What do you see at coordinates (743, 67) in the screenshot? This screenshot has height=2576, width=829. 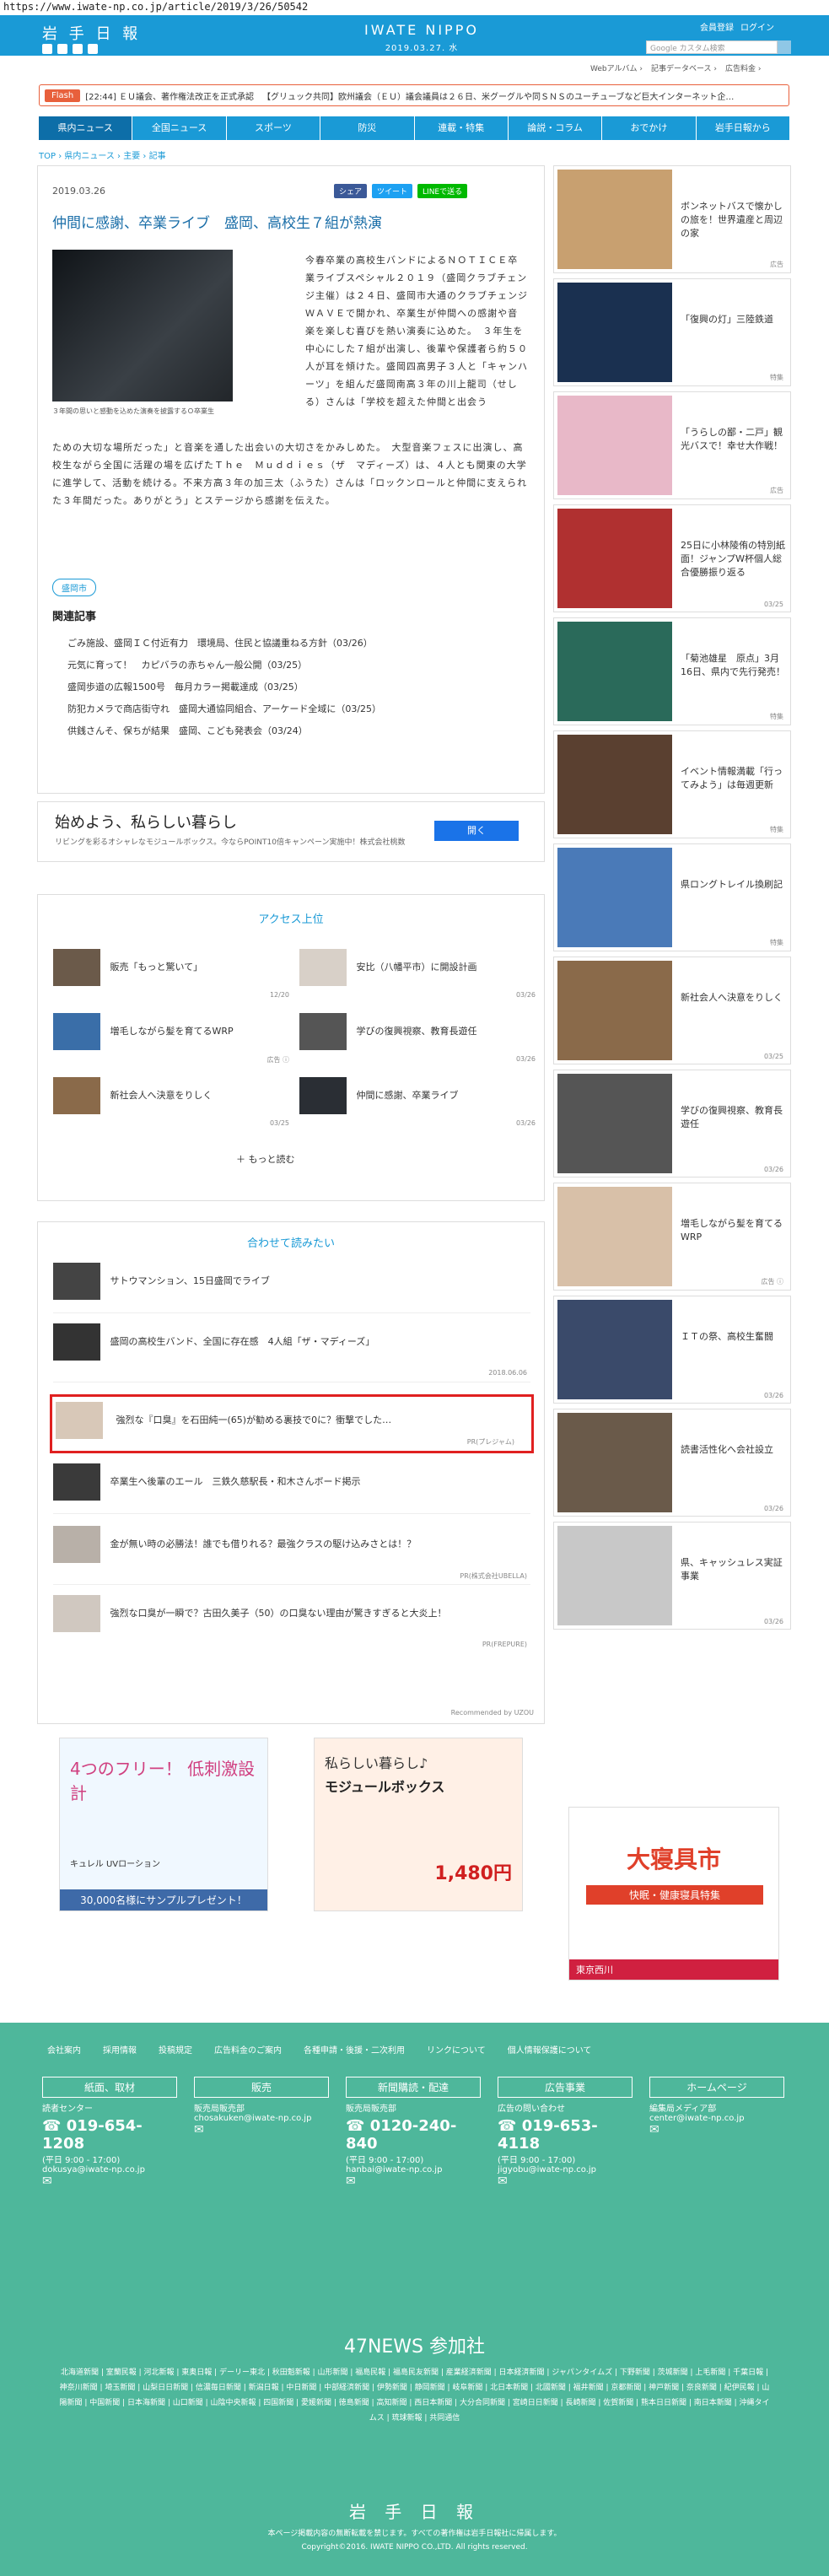 I see `adrate-link: 広告料金 ›` at bounding box center [743, 67].